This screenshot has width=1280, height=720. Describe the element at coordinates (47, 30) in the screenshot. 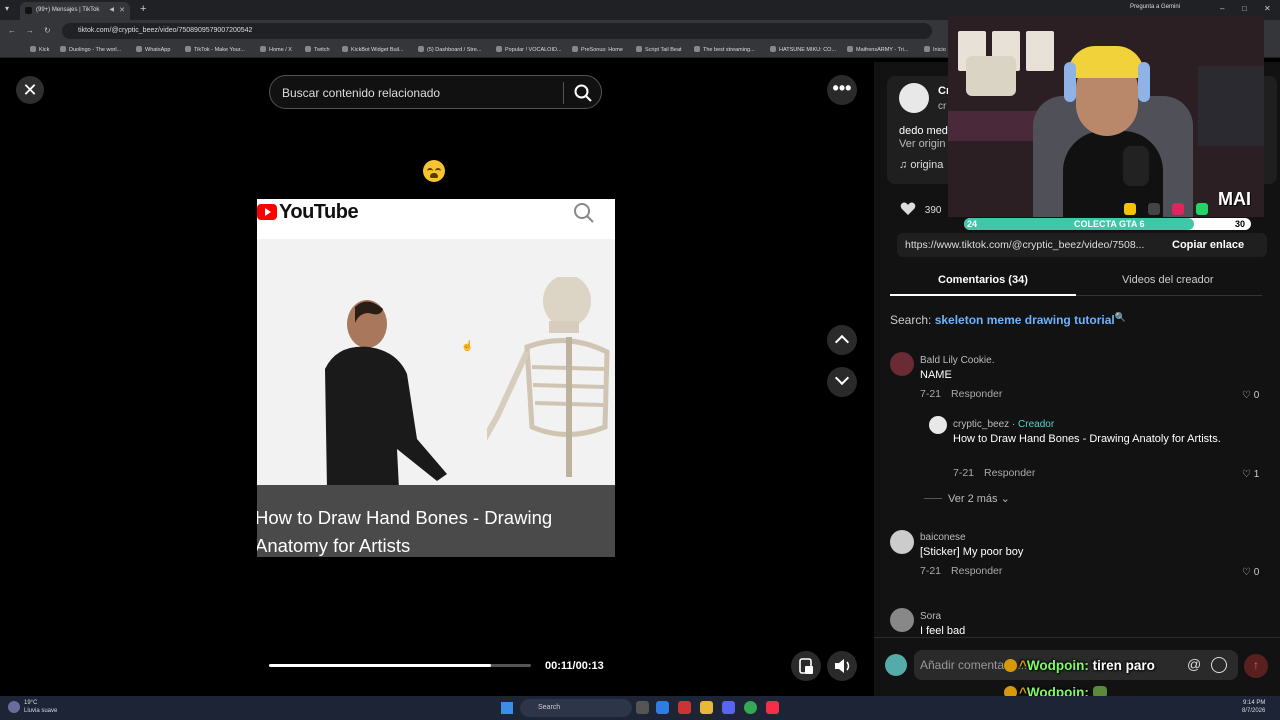

I see `reload-icon: ↻` at that location.